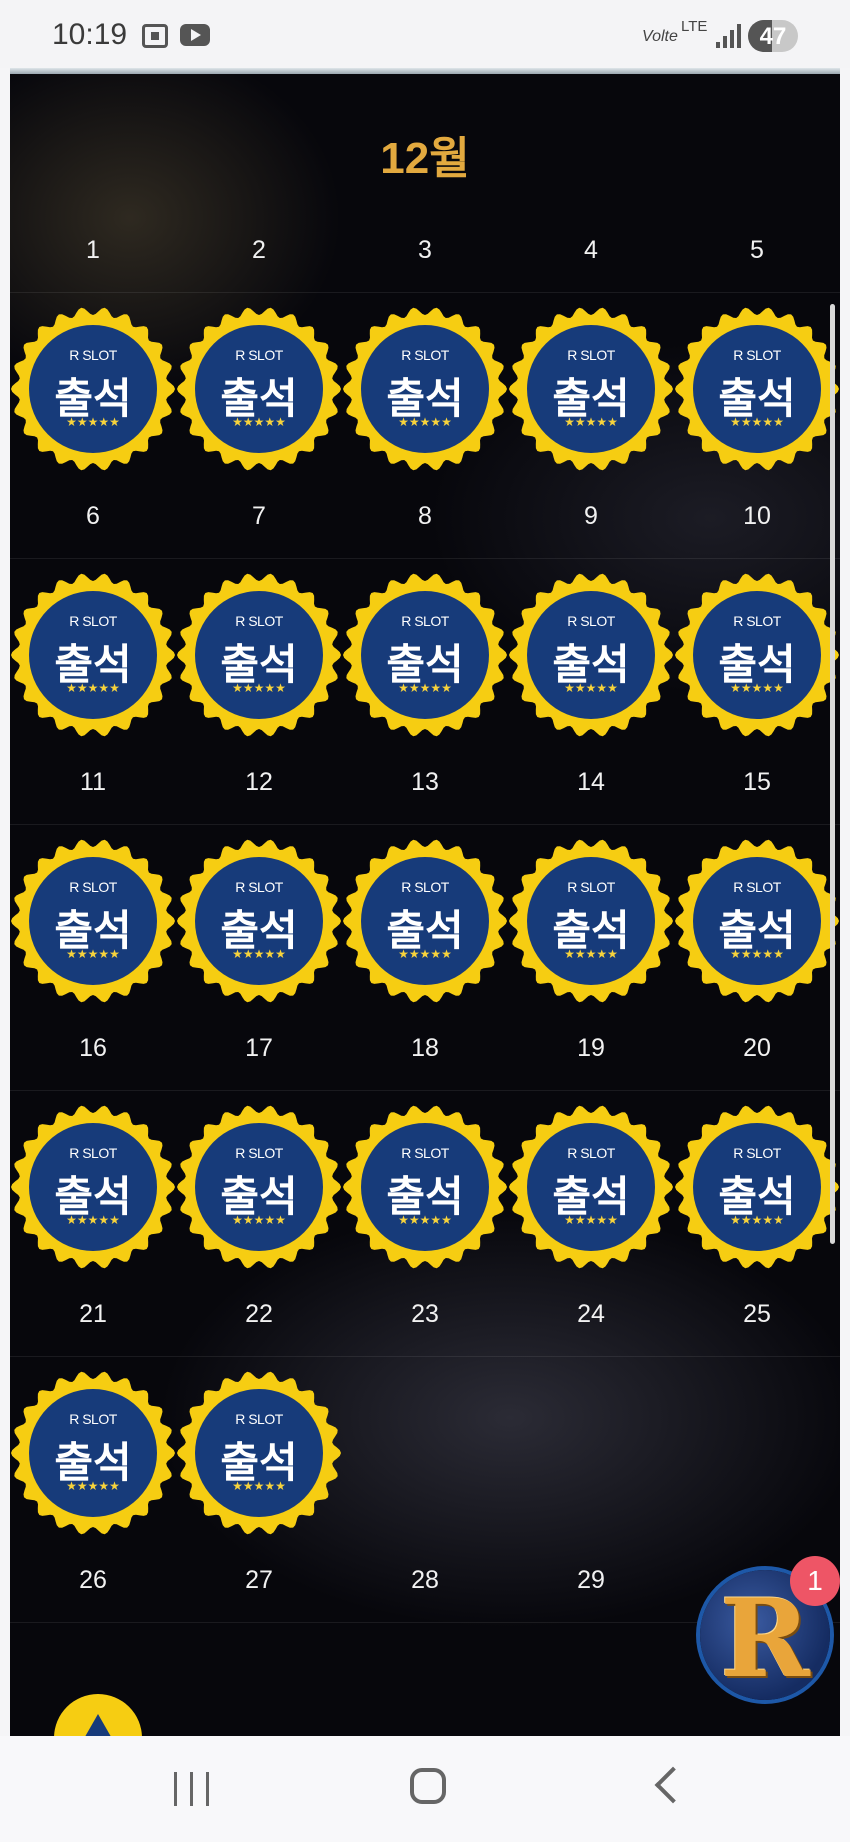 The height and width of the screenshot is (1842, 850). Describe the element at coordinates (425, 250) in the screenshot. I see `day-number: 3` at that location.